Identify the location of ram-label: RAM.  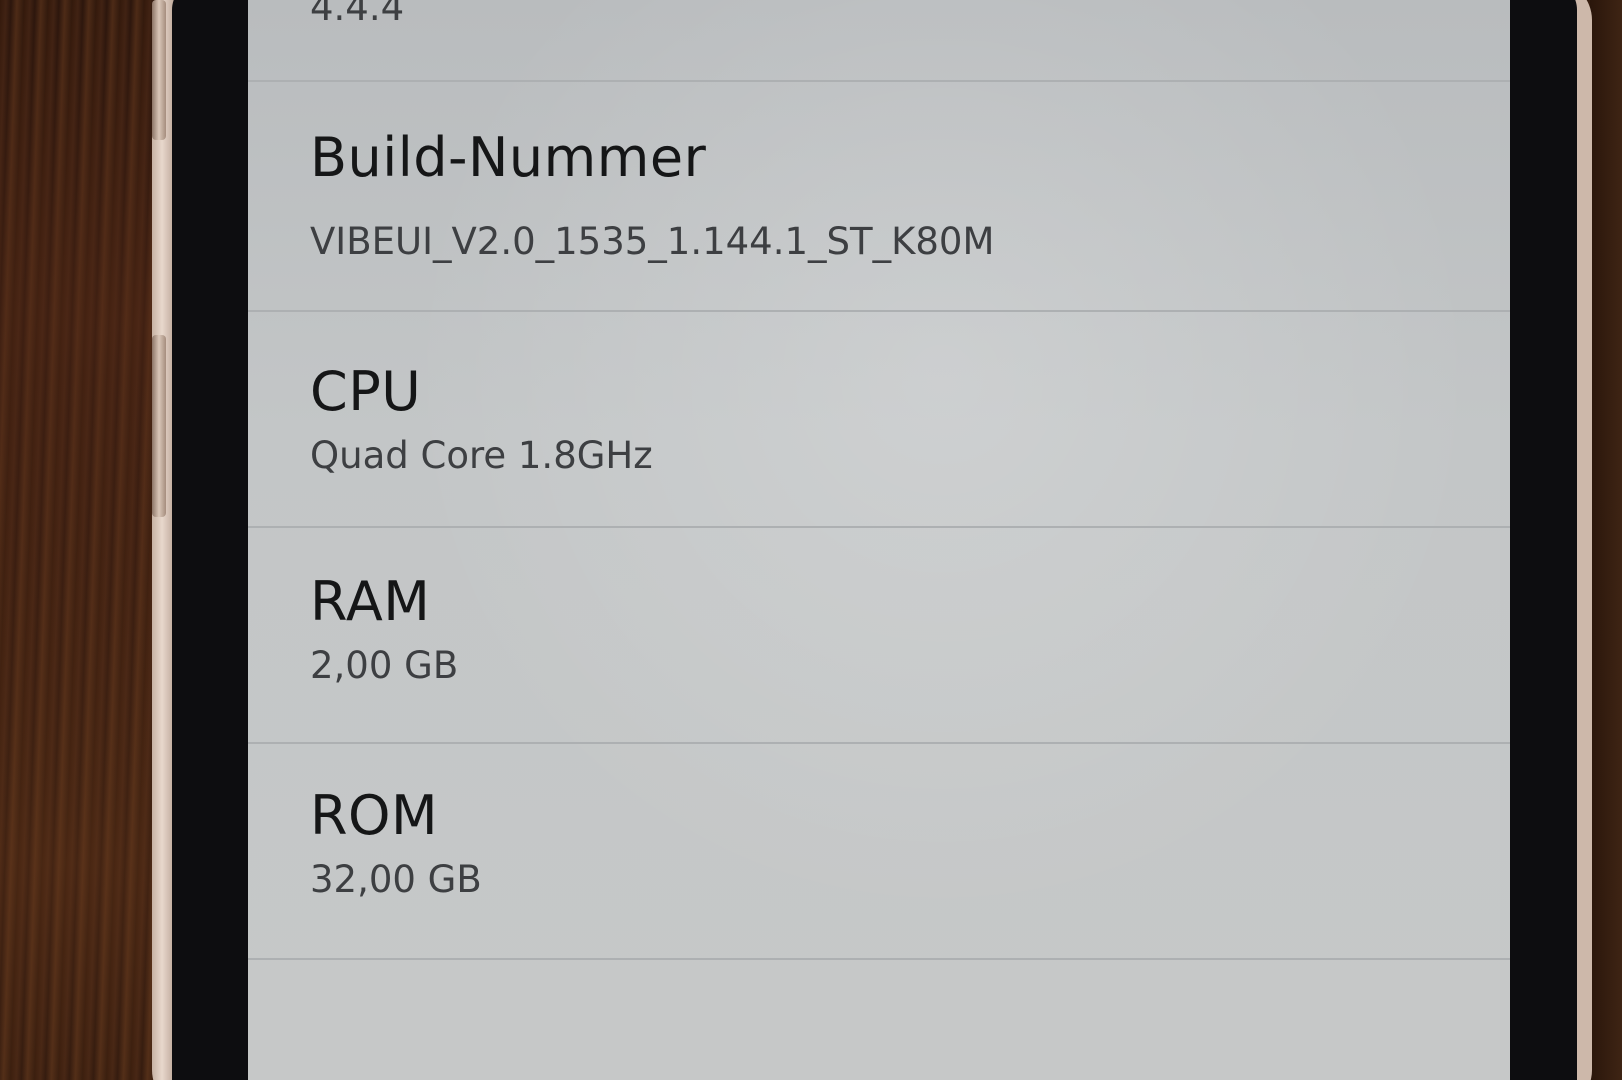
(370, 601).